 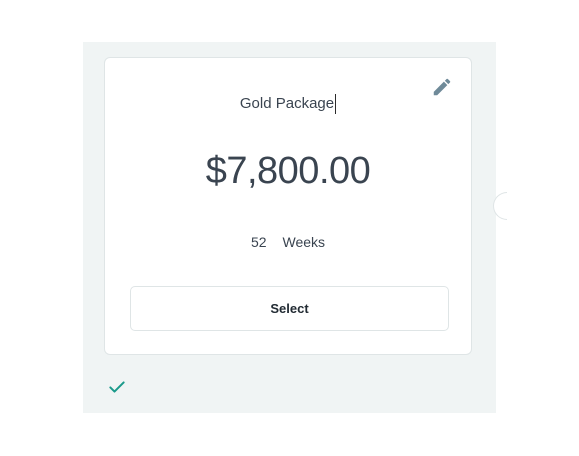 What do you see at coordinates (304, 242) in the screenshot?
I see `term-unit: Weeks` at bounding box center [304, 242].